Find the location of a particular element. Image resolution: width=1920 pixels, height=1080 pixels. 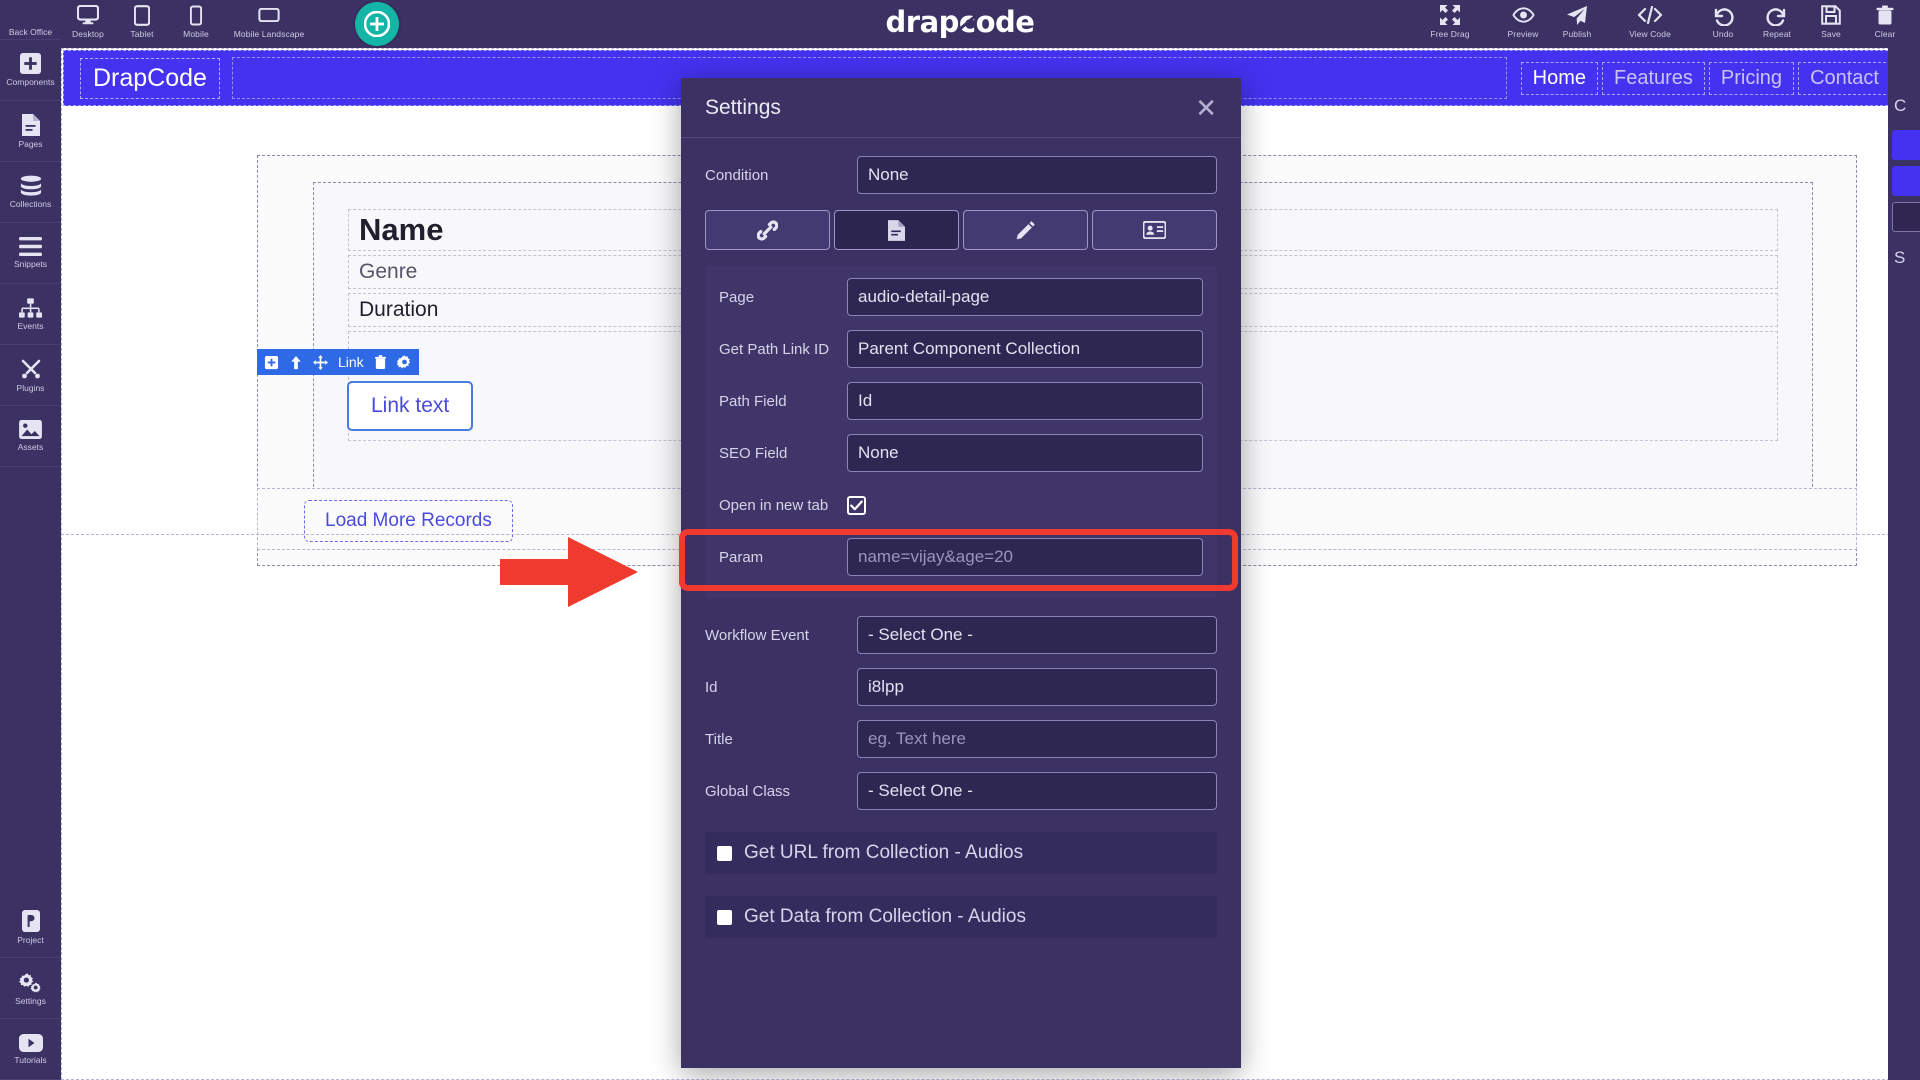

topbar-undo-button: Undo is located at coordinates (1723, 24).